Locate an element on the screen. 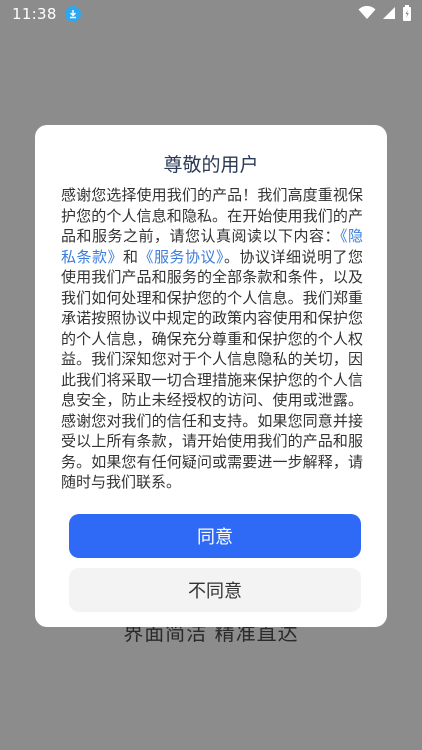 The width and height of the screenshot is (422, 750). body-connector: 和 is located at coordinates (131, 256).